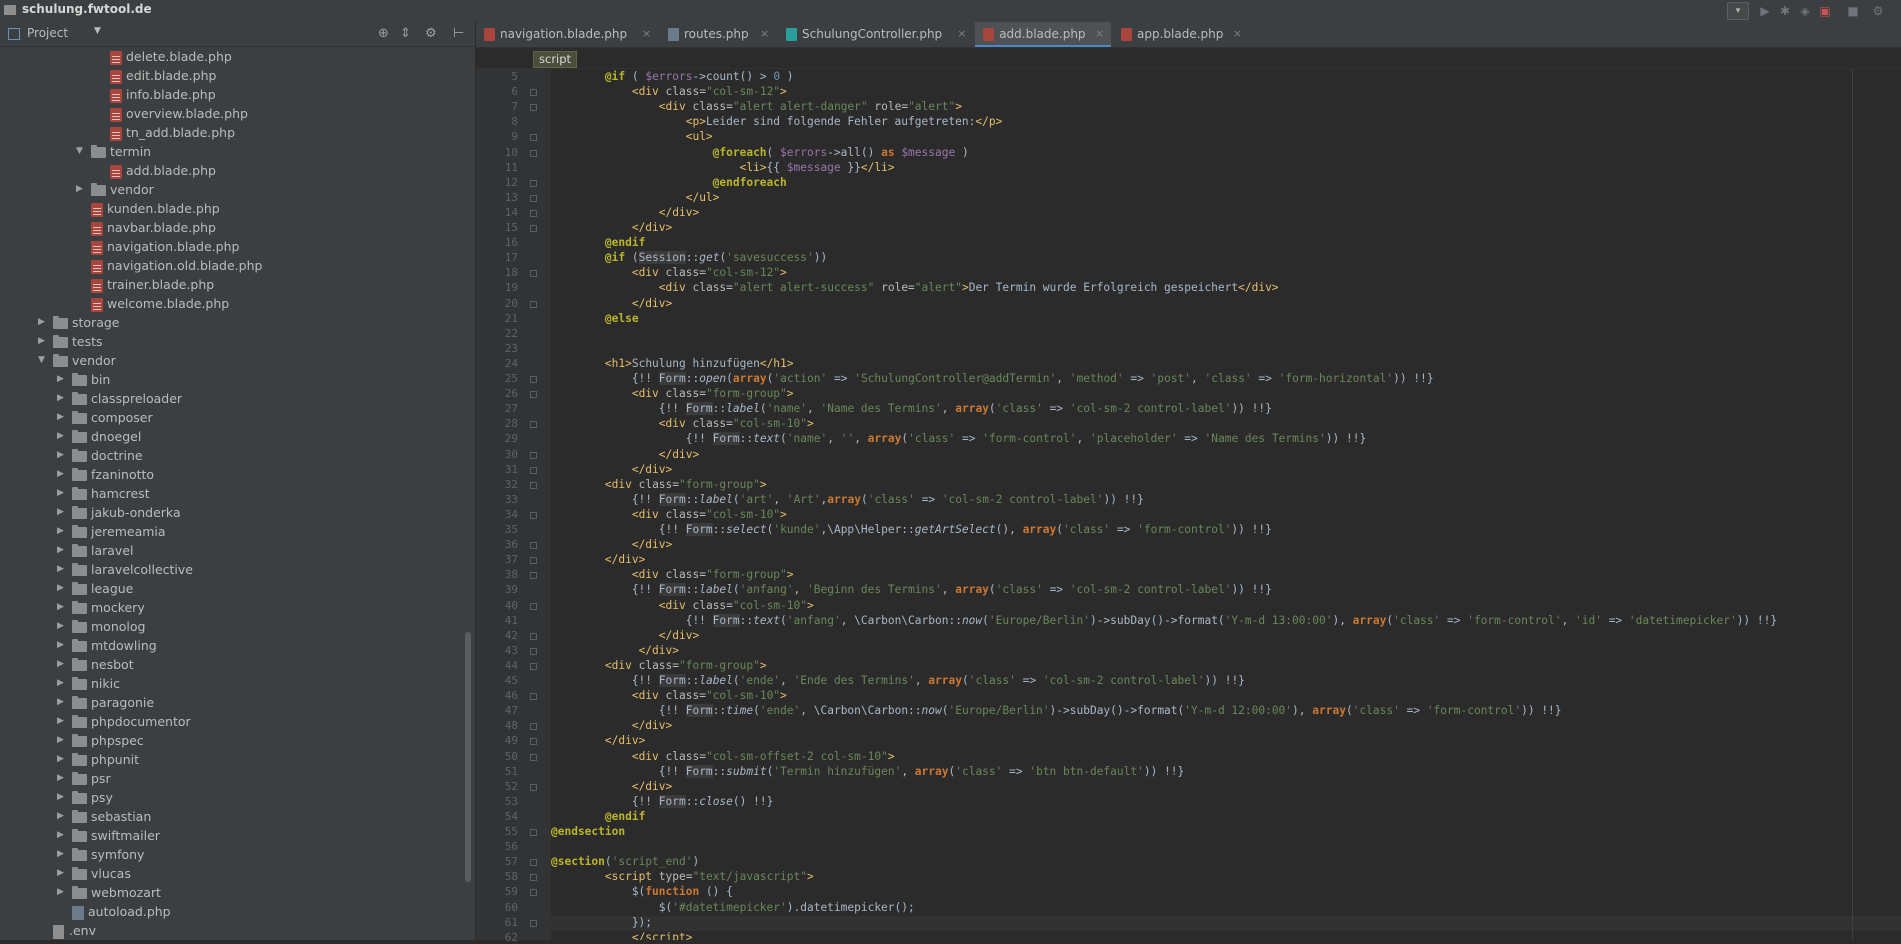  I want to click on tree-folder: ▶ symfony, so click(232, 855).